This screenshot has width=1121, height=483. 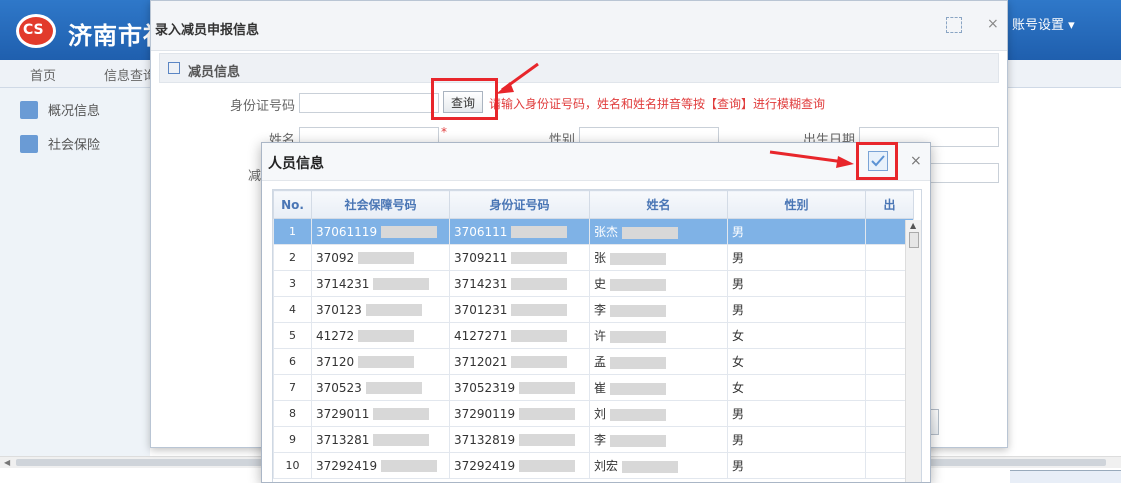 What do you see at coordinates (485, 387) in the screenshot?
I see `row-id-number-text: 37052319` at bounding box center [485, 387].